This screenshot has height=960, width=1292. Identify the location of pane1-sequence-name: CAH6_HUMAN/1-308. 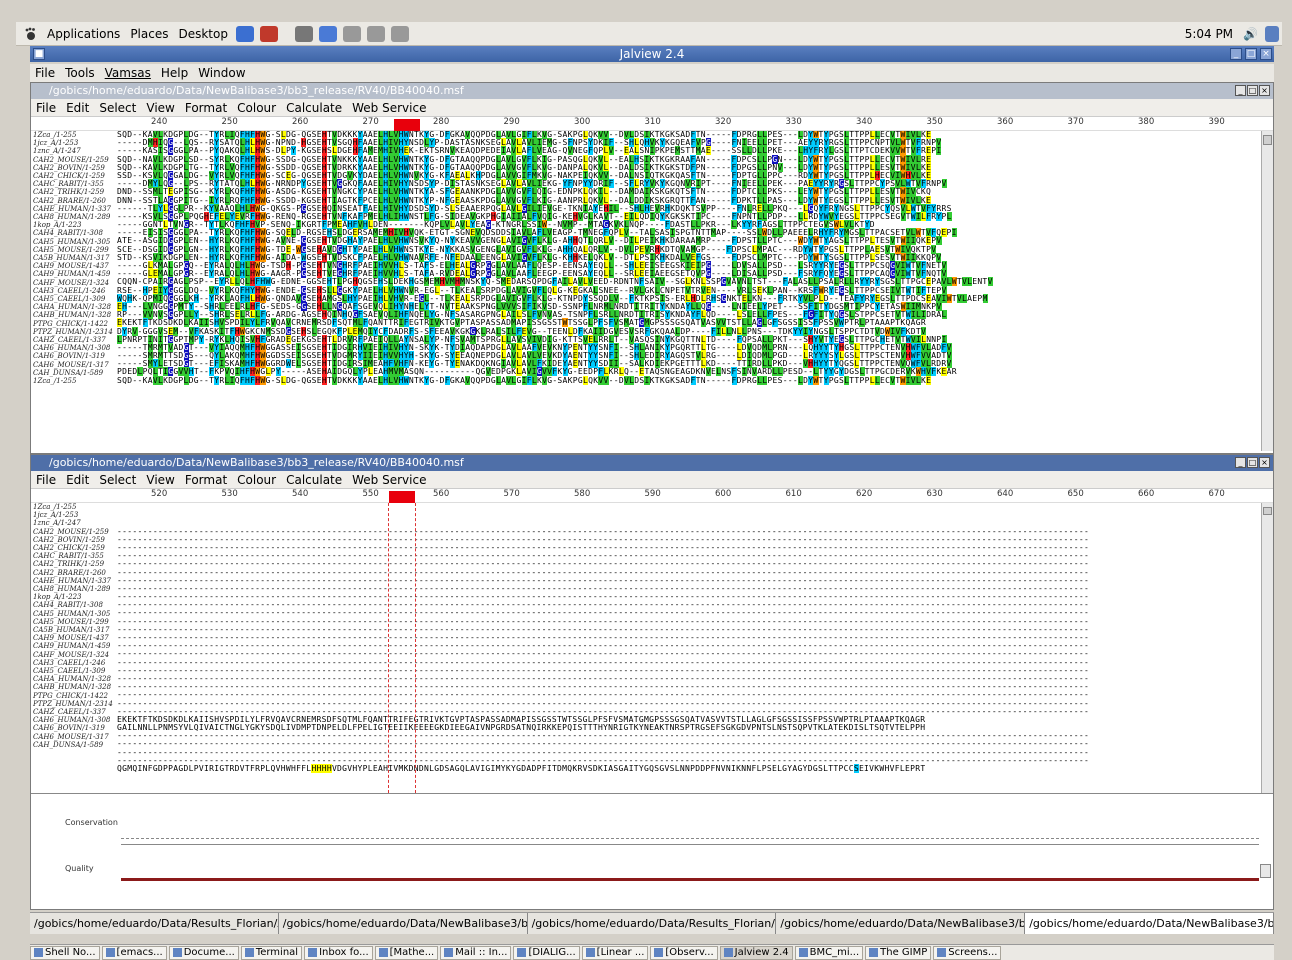
(75, 348).